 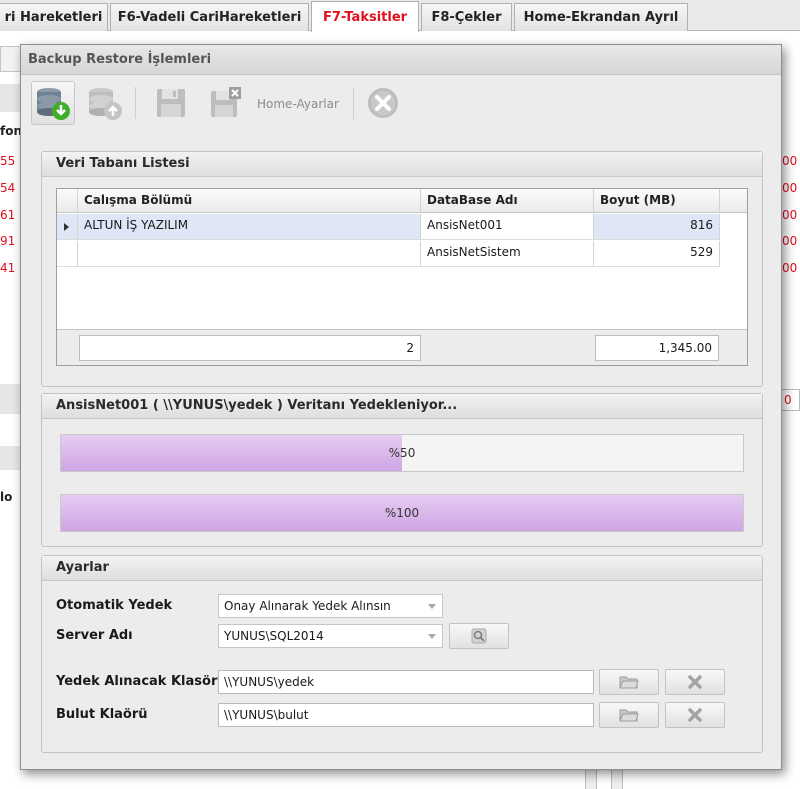 I want to click on search-server-icon, so click(x=479, y=636).